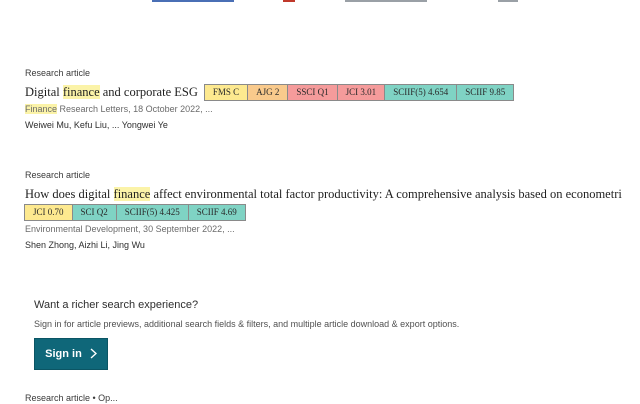  I want to click on sign-in-button: Sign in, so click(71, 354).